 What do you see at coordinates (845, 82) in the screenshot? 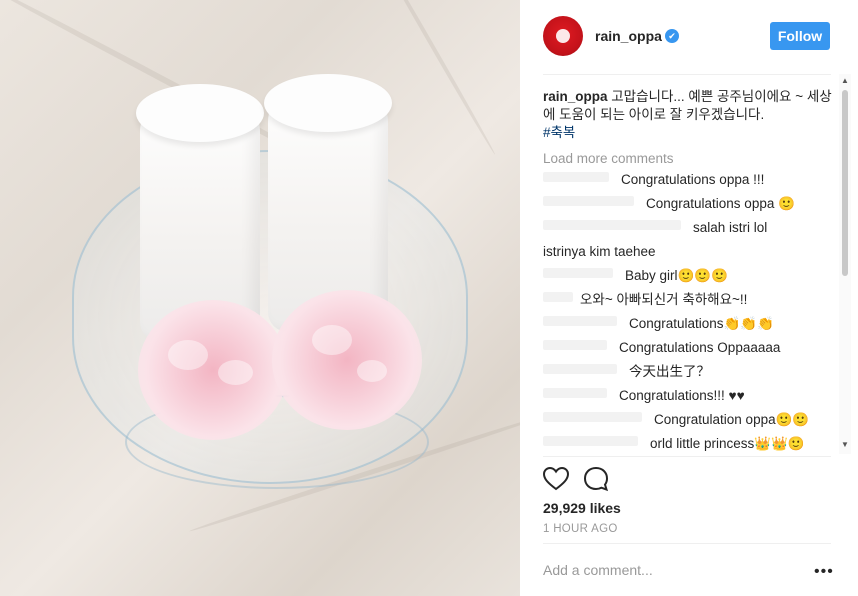
I see `scroll-up-arrow-icon: ▲` at bounding box center [845, 82].